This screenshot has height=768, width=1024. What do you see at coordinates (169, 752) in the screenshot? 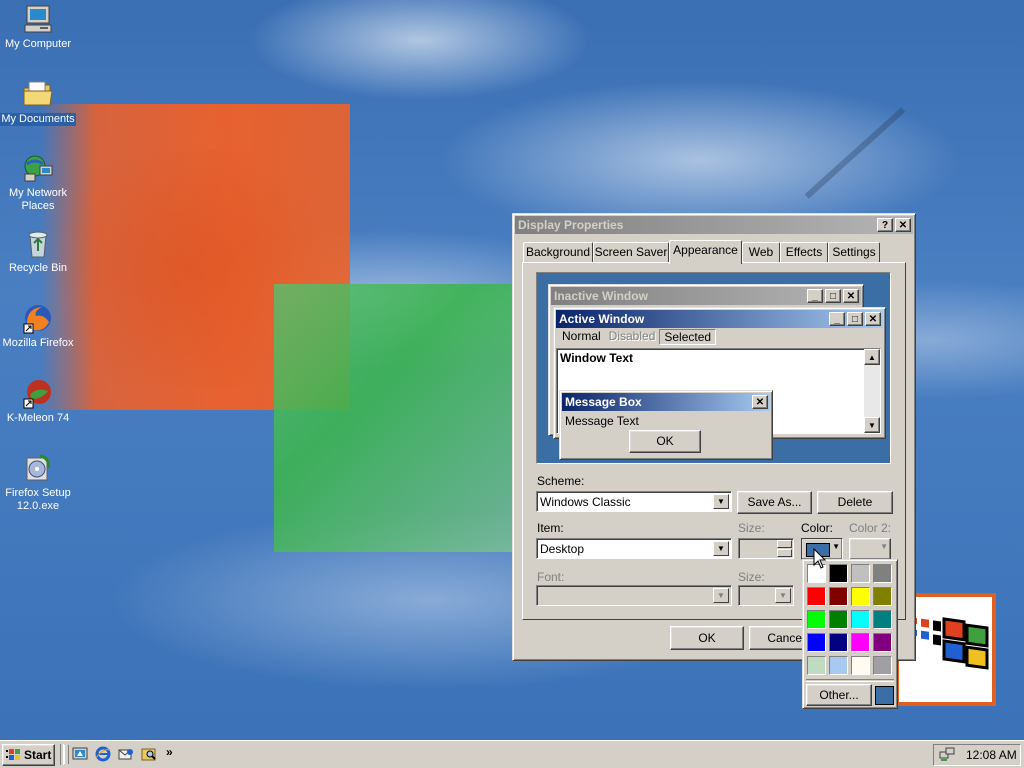
I see `quick-launch-chevron: »` at bounding box center [169, 752].